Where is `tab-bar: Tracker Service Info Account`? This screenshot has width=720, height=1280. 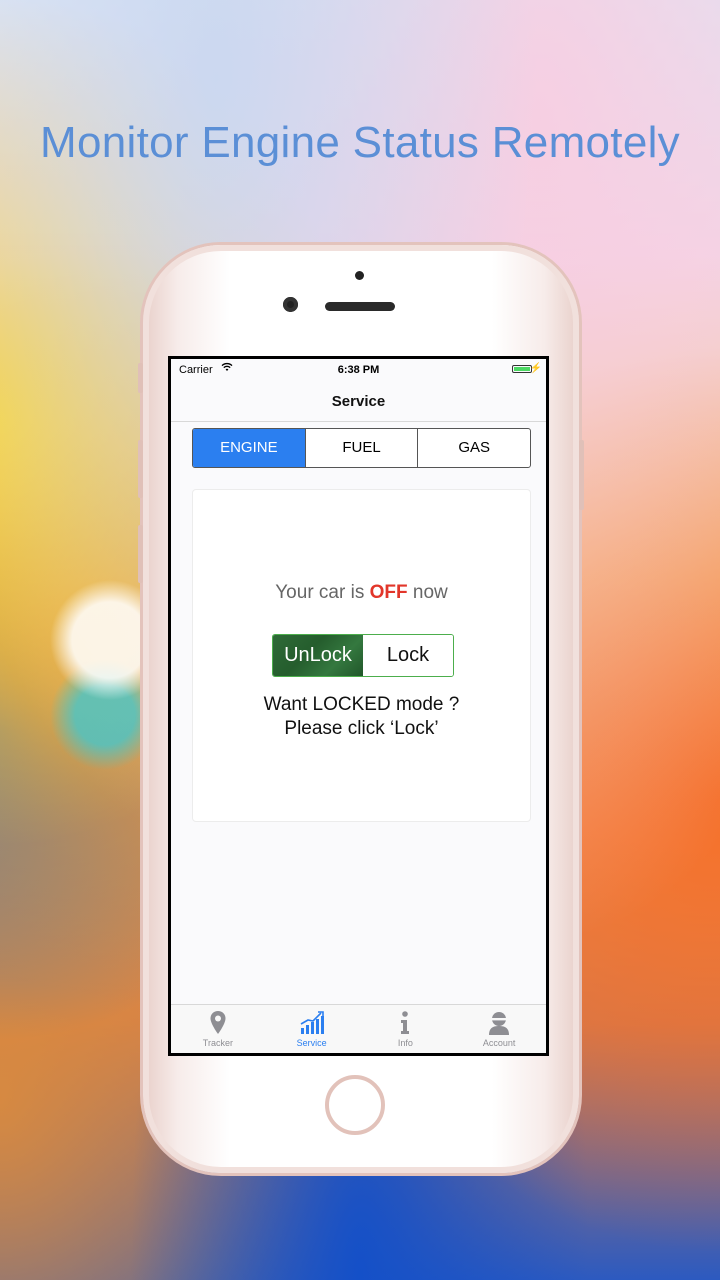 tab-bar: Tracker Service Info Account is located at coordinates (358, 1028).